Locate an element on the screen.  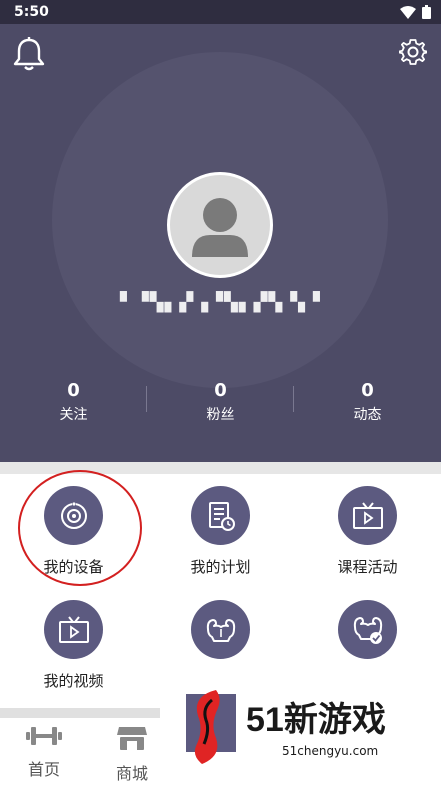
stat-posts: 0 动态 is located at coordinates (367, 402).